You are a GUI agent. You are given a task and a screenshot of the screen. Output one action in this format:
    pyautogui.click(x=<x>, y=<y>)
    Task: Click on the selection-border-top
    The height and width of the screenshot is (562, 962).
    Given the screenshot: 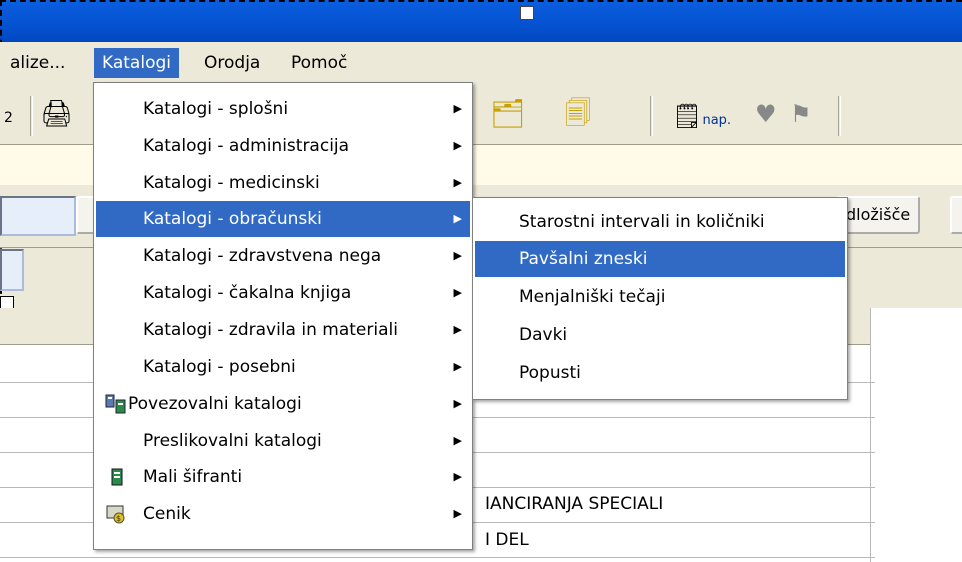 What is the action you would take?
    pyautogui.click(x=481, y=1)
    